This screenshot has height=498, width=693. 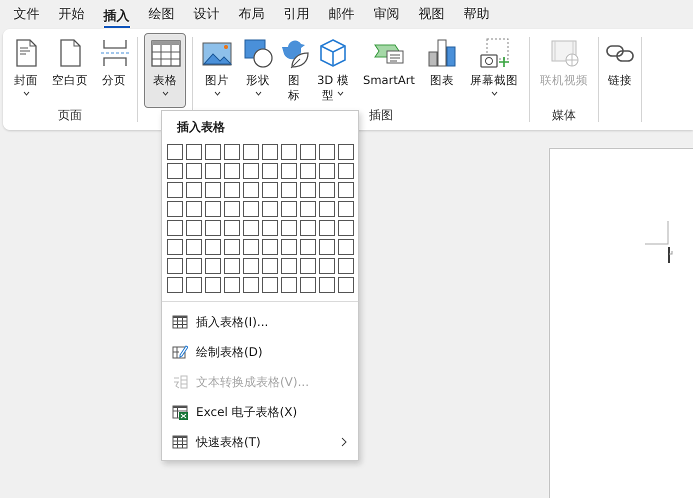 I want to click on menu-item: Excel 电子表格(X), so click(x=260, y=412).